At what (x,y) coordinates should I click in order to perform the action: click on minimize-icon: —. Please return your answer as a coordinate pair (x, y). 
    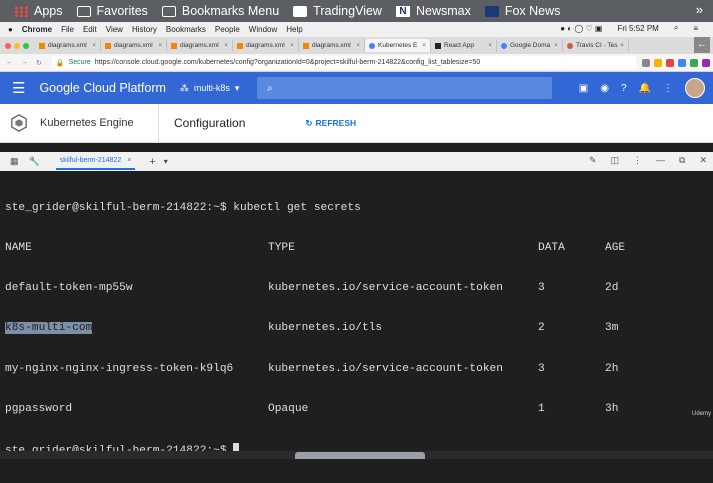
    Looking at the image, I should click on (660, 160).